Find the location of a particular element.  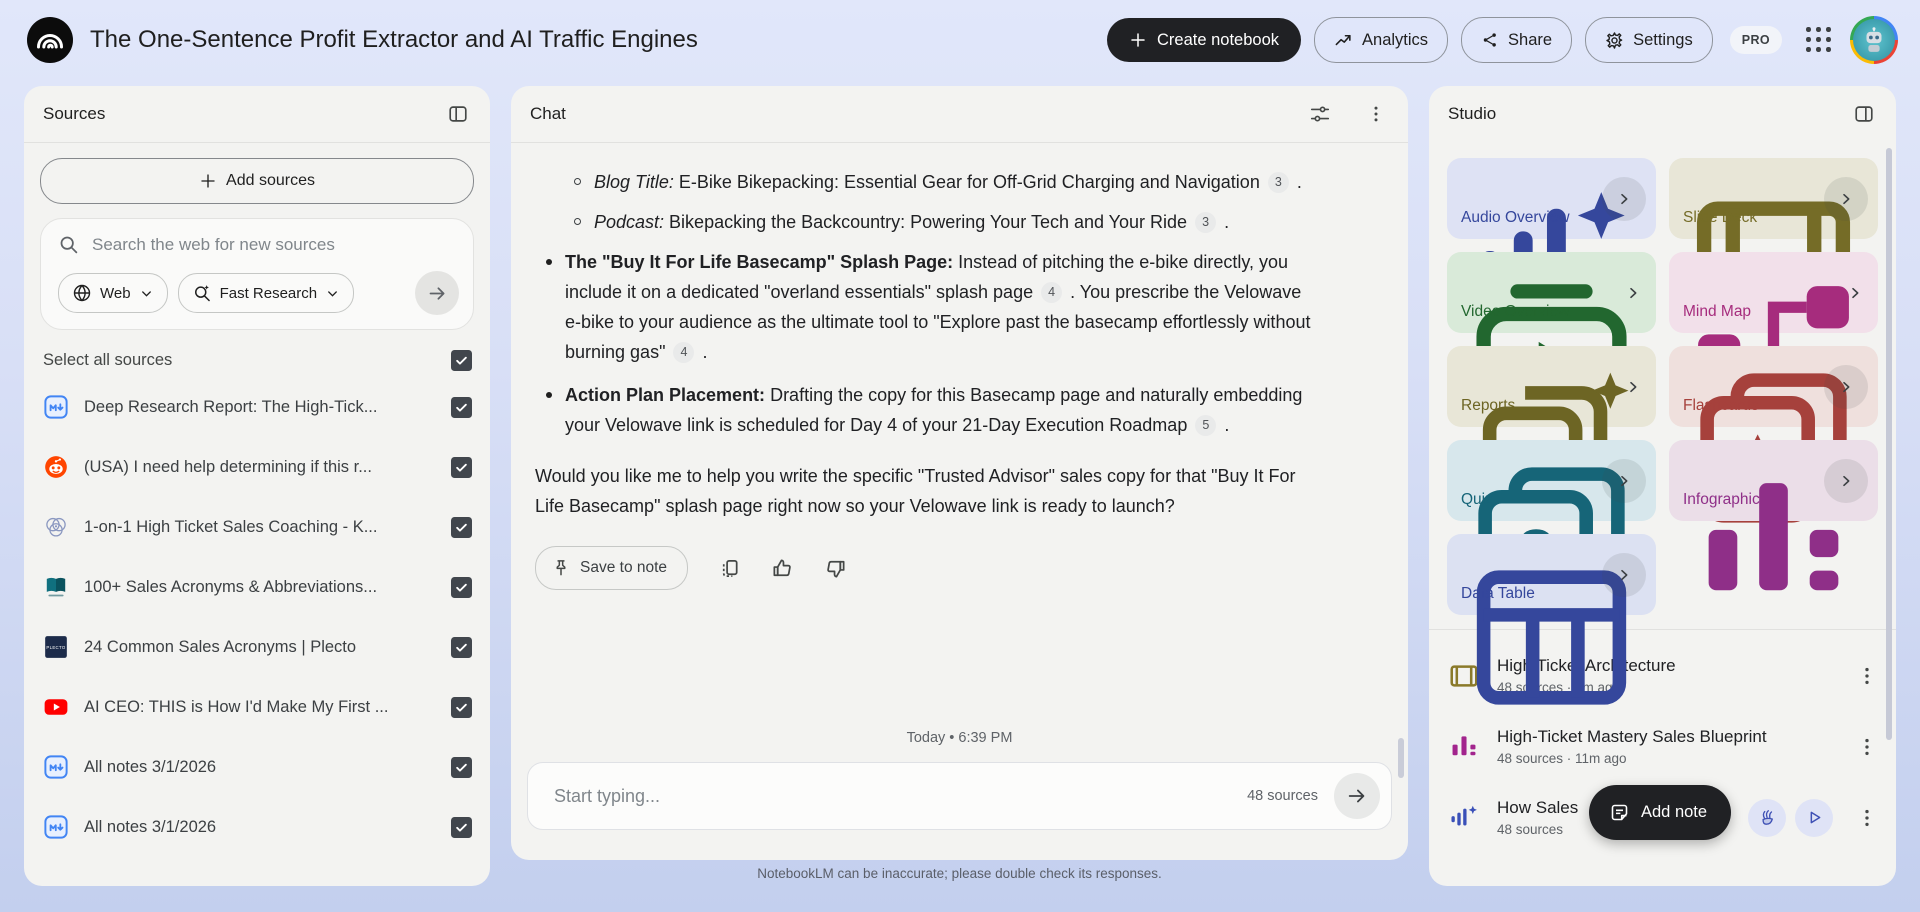

chat-more-menu-icon is located at coordinates (1376, 114).